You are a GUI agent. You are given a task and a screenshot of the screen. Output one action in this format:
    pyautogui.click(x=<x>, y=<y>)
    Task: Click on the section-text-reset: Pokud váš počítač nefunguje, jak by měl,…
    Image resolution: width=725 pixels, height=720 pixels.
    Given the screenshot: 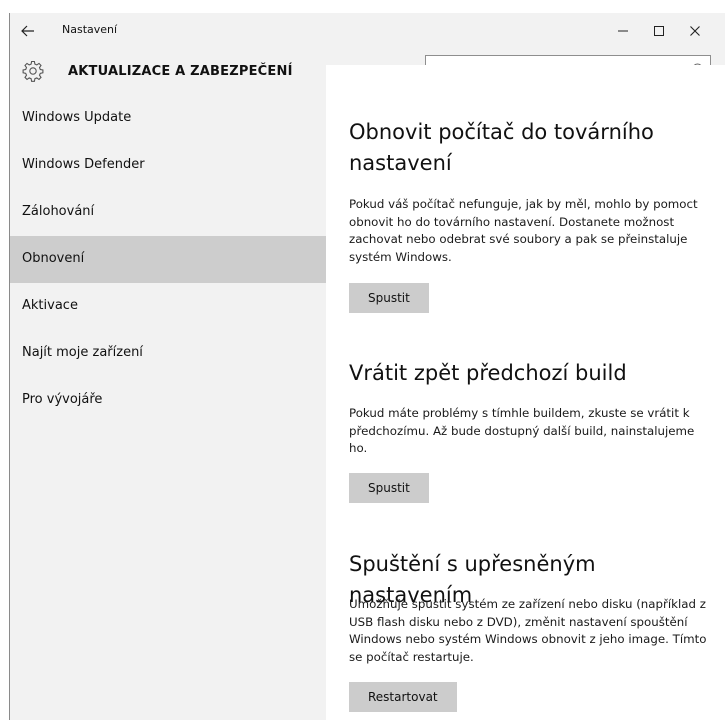 What is the action you would take?
    pyautogui.click(x=523, y=230)
    